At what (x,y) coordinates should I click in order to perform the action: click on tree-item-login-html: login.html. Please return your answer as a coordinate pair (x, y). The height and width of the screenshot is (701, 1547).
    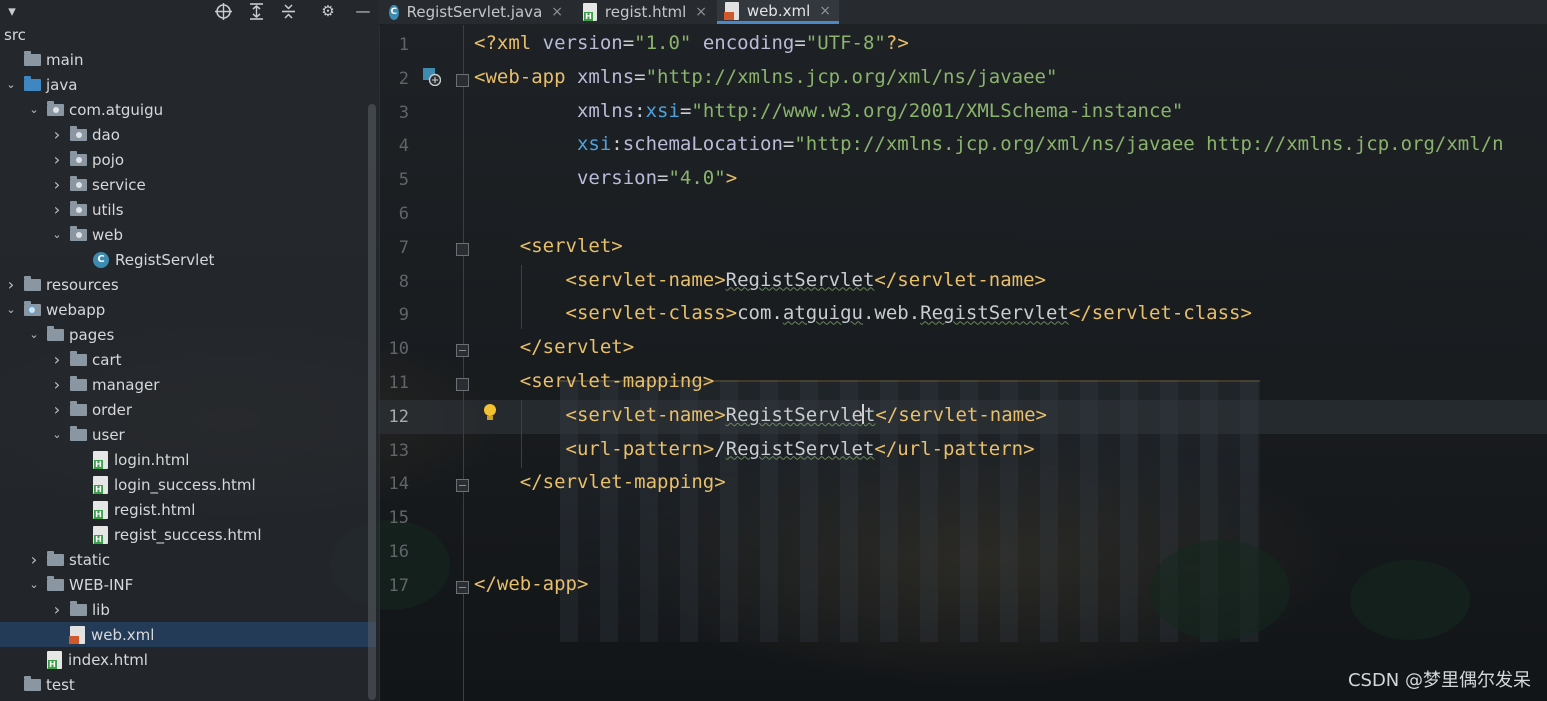
    Looking at the image, I should click on (188, 459).